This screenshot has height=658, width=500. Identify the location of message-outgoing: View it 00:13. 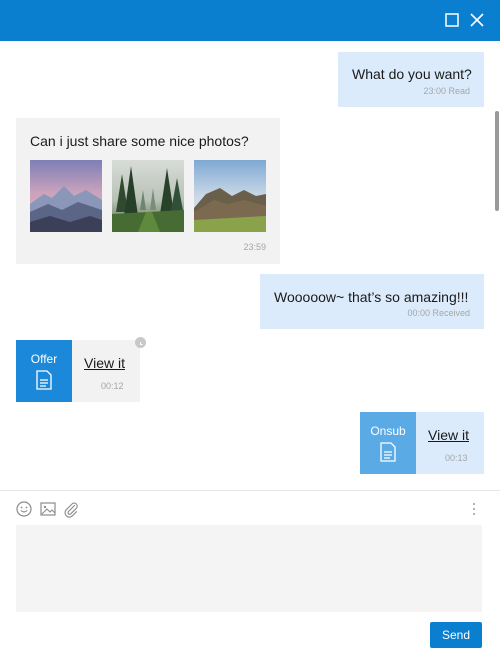
(450, 443).